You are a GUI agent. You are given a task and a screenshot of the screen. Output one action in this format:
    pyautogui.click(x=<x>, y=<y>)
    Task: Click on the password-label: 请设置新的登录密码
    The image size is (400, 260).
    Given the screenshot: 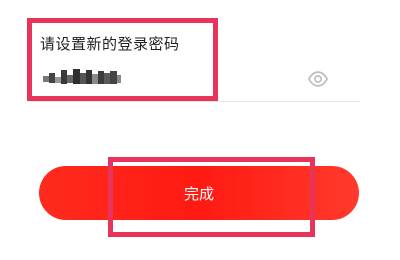 What is the action you would take?
    pyautogui.click(x=110, y=44)
    